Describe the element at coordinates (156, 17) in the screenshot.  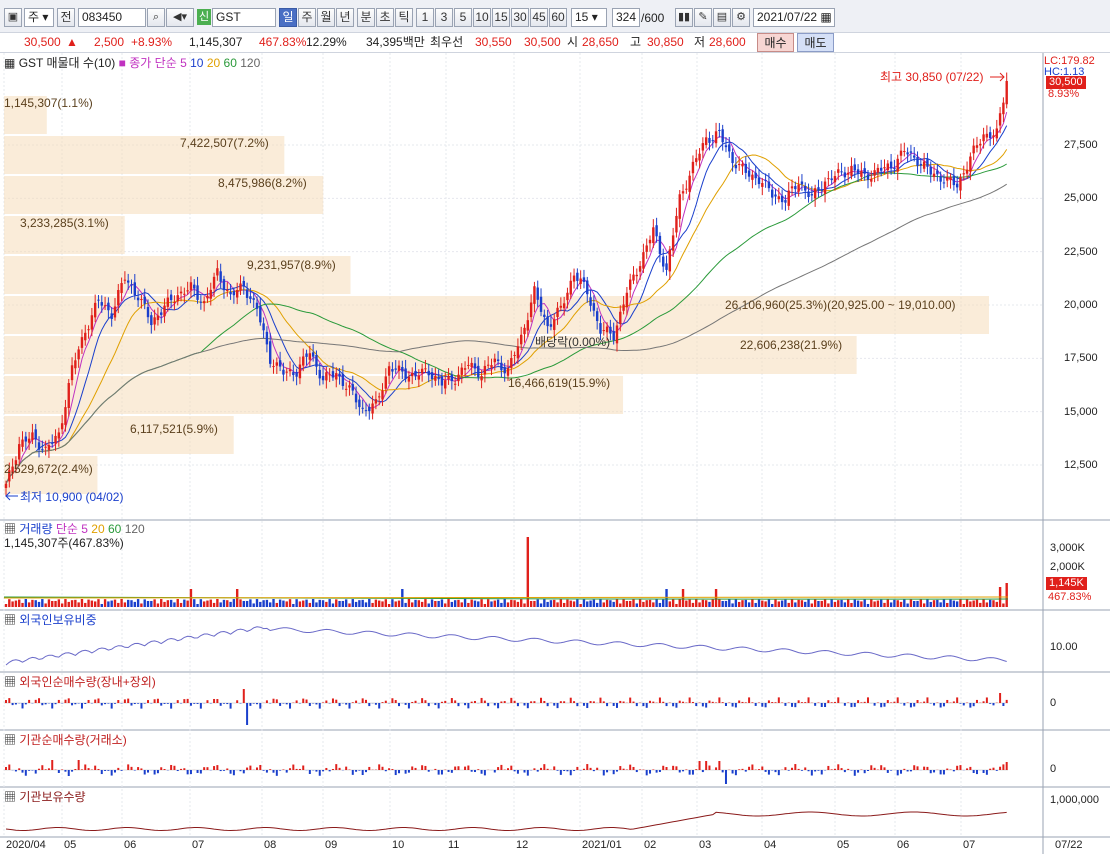
I see `search-icon: ⌕` at that location.